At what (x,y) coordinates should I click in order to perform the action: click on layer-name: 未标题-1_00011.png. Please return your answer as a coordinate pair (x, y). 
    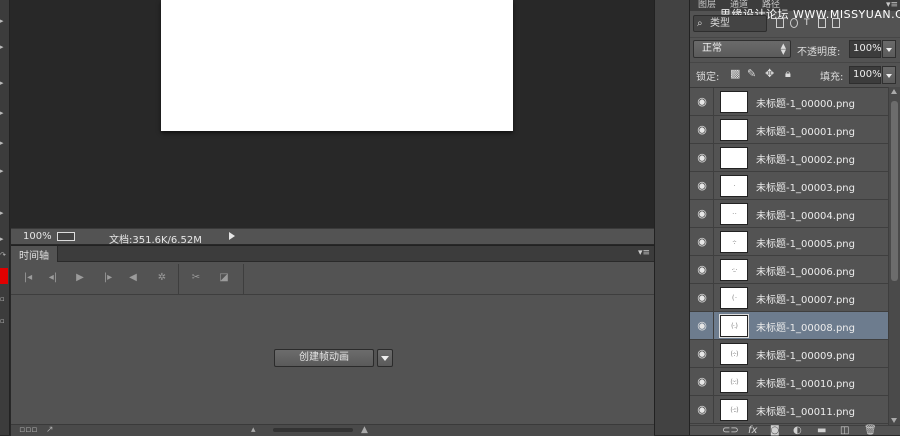
    Looking at the image, I should click on (805, 410).